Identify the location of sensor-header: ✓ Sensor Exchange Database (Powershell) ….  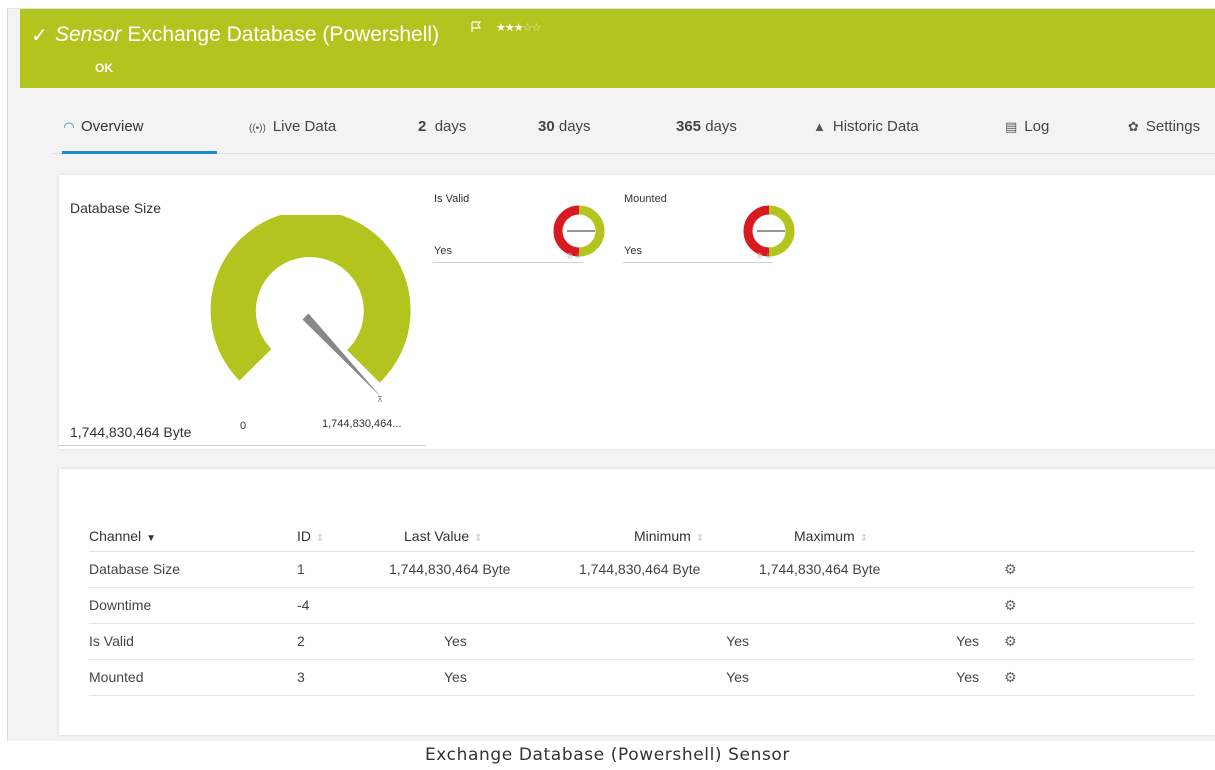
(617, 48).